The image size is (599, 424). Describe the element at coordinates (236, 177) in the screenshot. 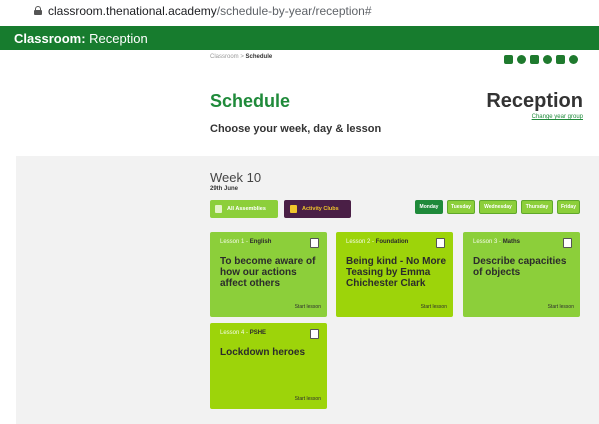

I see `week-label: Week 10` at that location.